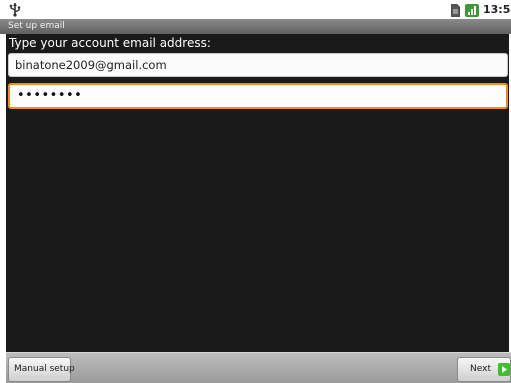  What do you see at coordinates (258, 96) in the screenshot?
I see `password-field: ••••••••` at bounding box center [258, 96].